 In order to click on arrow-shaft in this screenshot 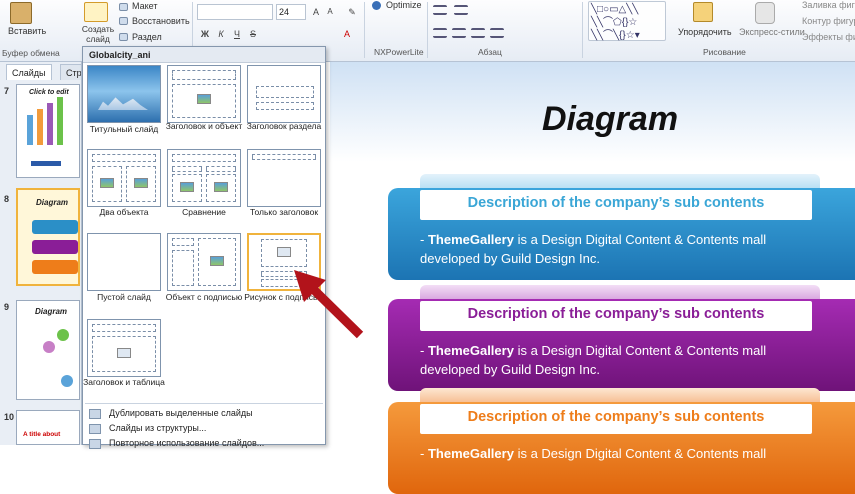, I will do `click(334, 309)`.